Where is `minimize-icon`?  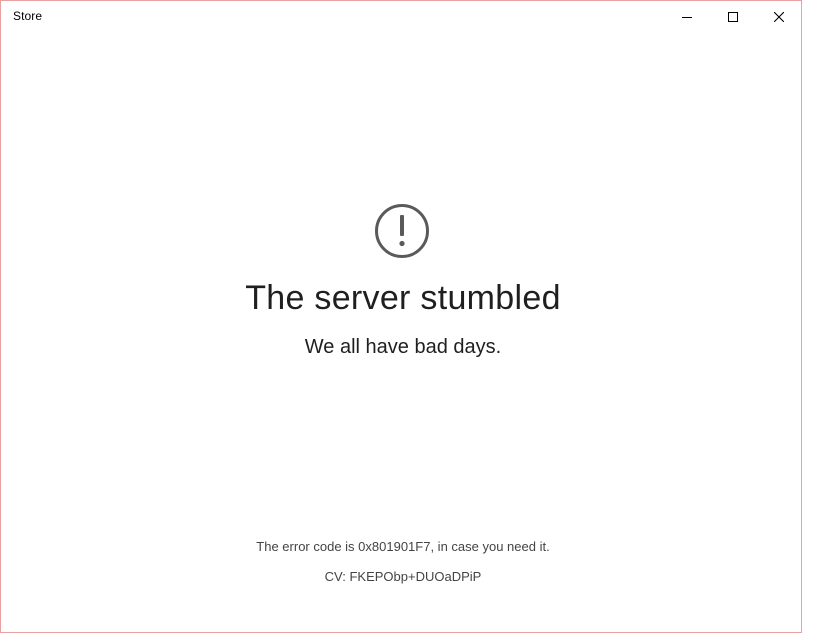 minimize-icon is located at coordinates (687, 17).